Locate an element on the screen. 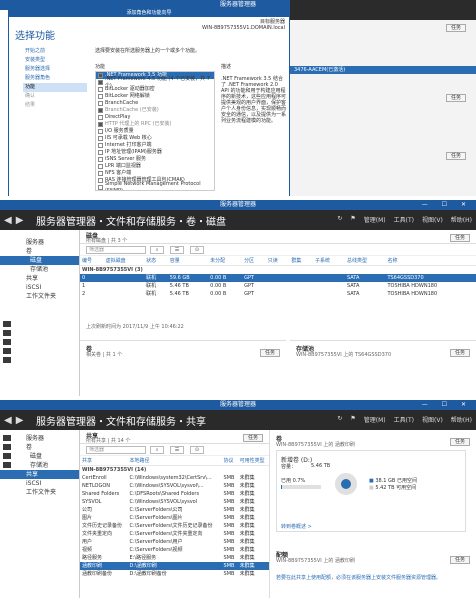 This screenshot has width=476, height=600. wizard-step: 开始之前 is located at coordinates (55, 51).